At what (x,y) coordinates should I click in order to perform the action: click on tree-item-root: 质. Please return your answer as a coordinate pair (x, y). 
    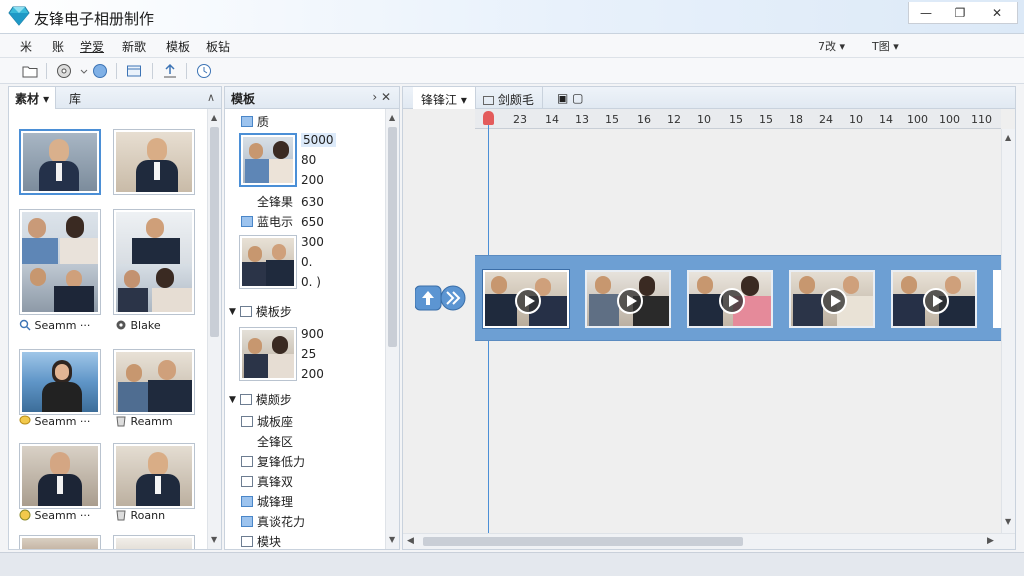
    Looking at the image, I should click on (255, 121).